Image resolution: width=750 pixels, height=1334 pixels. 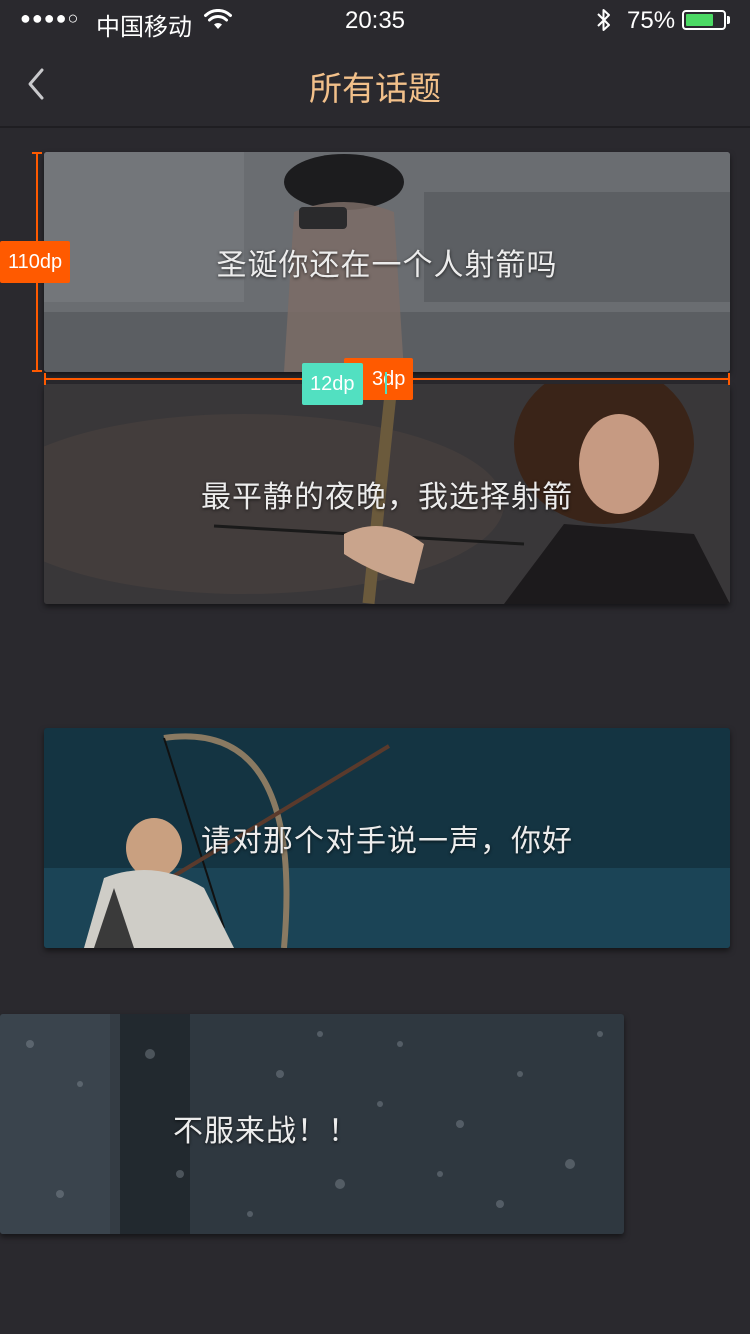 I want to click on topic-title: 最平静的夜晚，我选择射箭, so click(x=387, y=497).